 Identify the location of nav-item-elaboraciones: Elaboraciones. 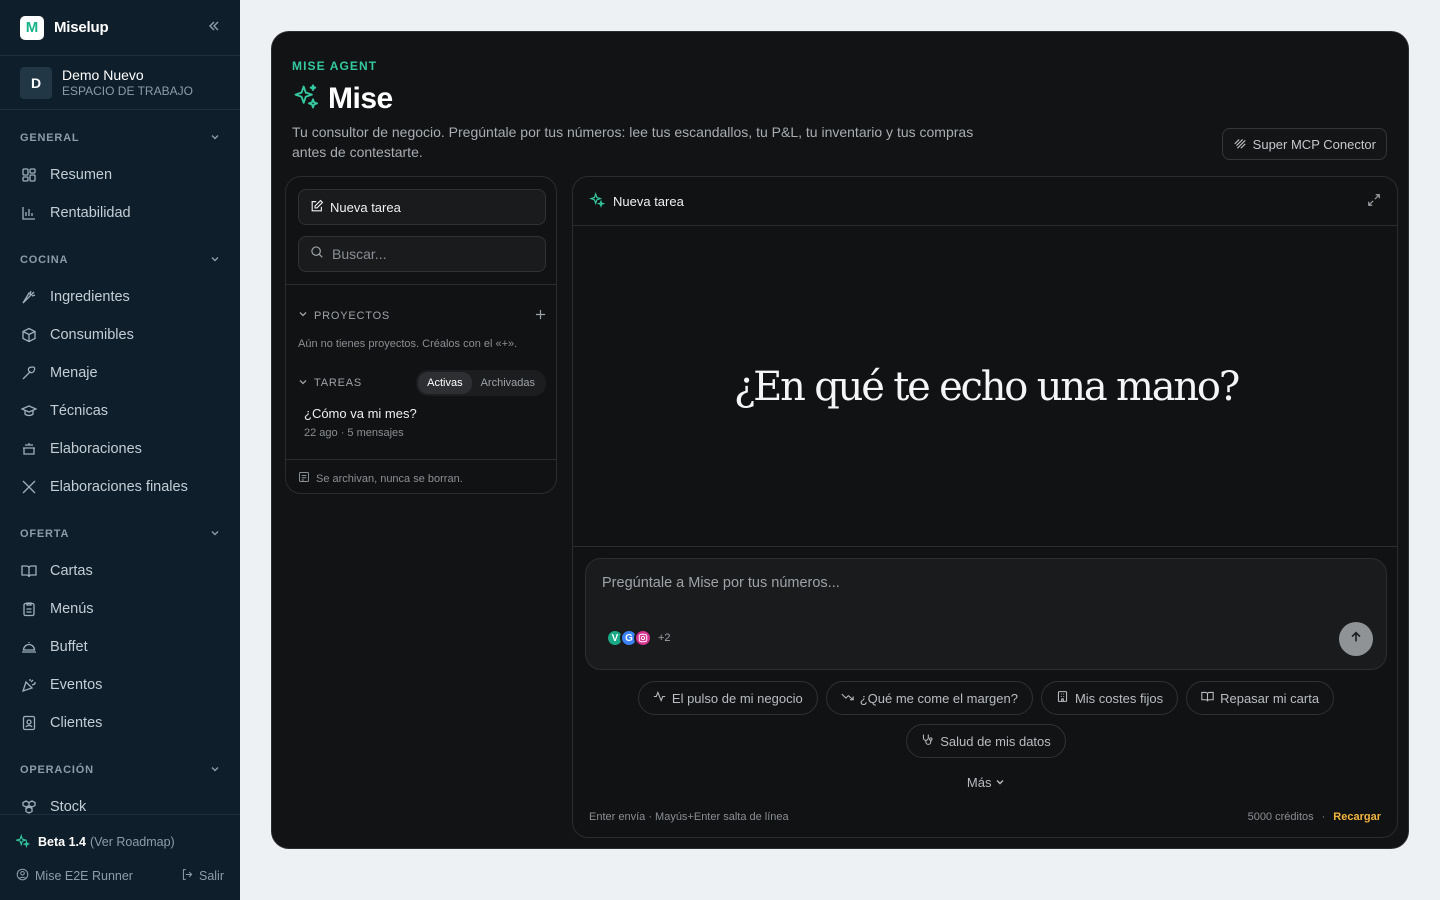
(120, 449).